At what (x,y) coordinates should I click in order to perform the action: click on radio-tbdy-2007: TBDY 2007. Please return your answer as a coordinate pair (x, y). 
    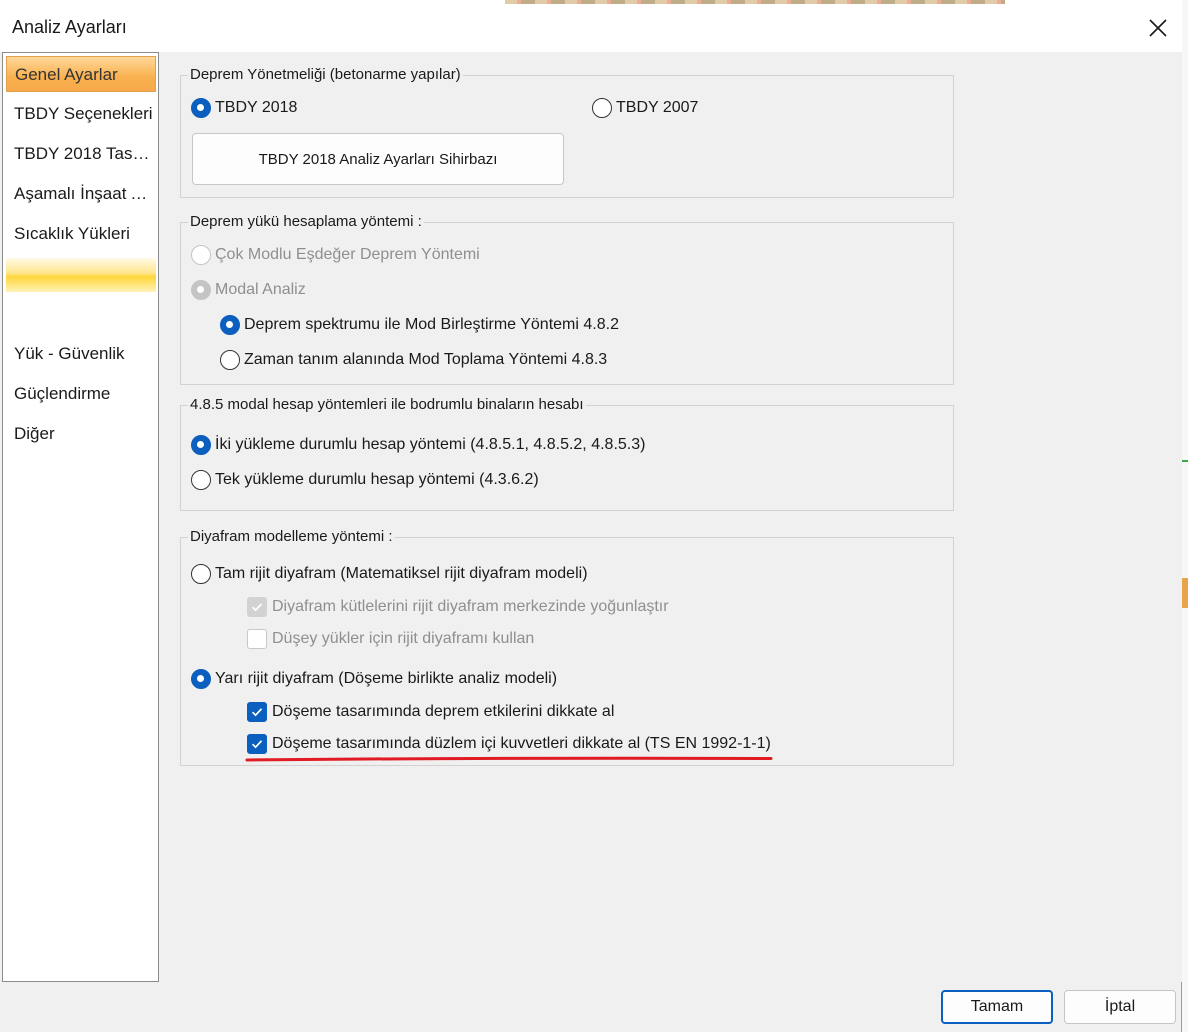
    Looking at the image, I should click on (645, 108).